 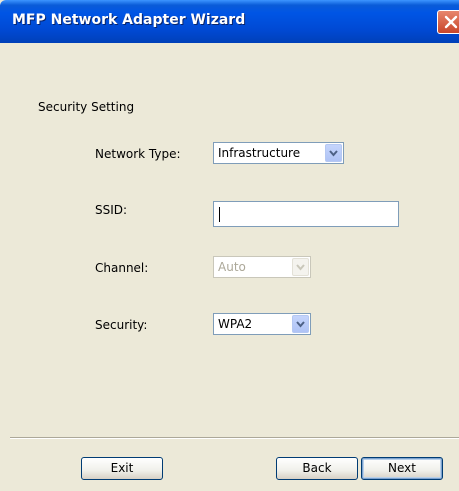 What do you see at coordinates (317, 468) in the screenshot?
I see `back-button: Back` at bounding box center [317, 468].